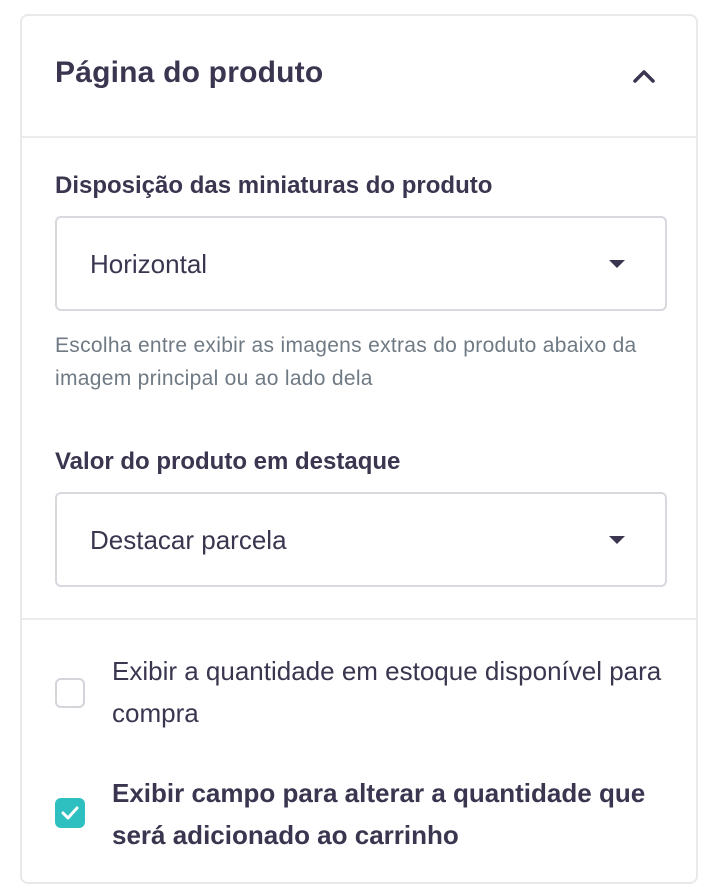  Describe the element at coordinates (359, 619) in the screenshot. I see `section-divider` at that location.